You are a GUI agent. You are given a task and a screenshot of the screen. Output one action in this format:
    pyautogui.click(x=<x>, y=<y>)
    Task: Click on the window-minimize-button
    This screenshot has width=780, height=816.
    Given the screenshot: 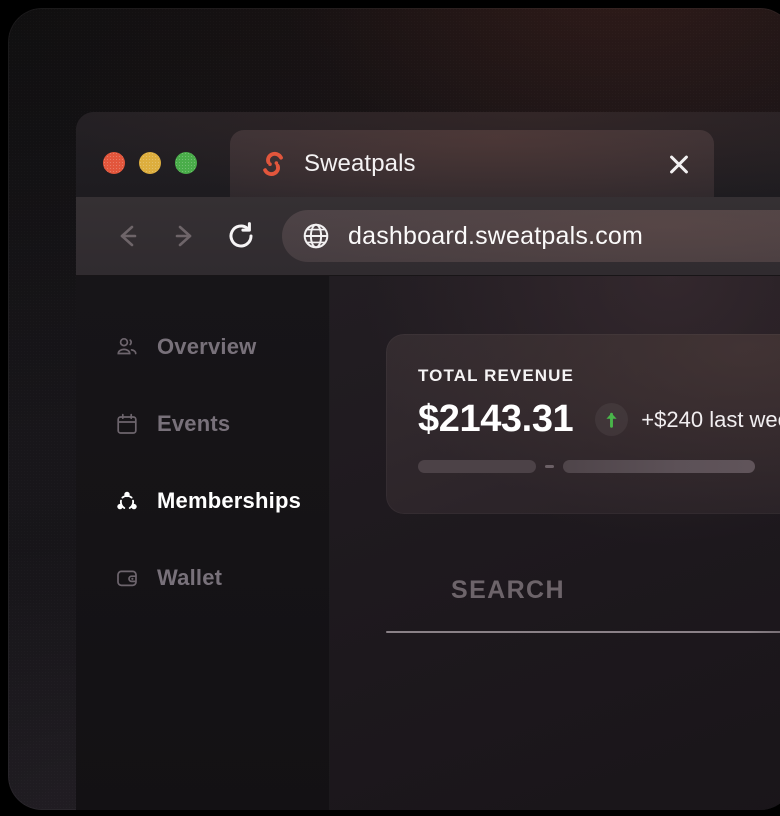 What is the action you would take?
    pyautogui.click(x=150, y=163)
    